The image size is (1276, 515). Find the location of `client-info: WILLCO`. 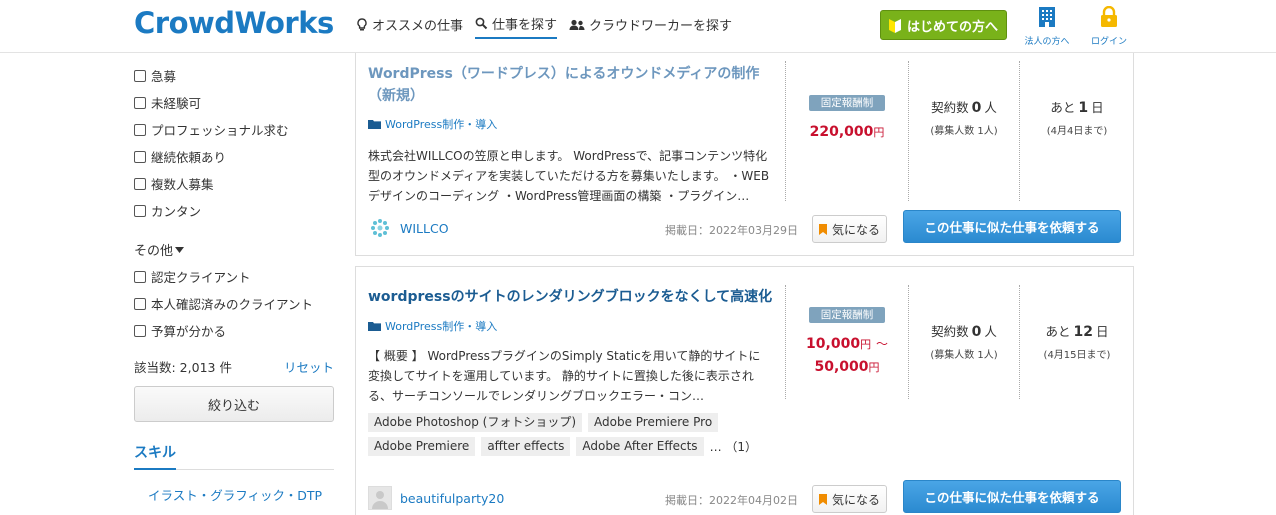

client-info: WILLCO is located at coordinates (408, 228).